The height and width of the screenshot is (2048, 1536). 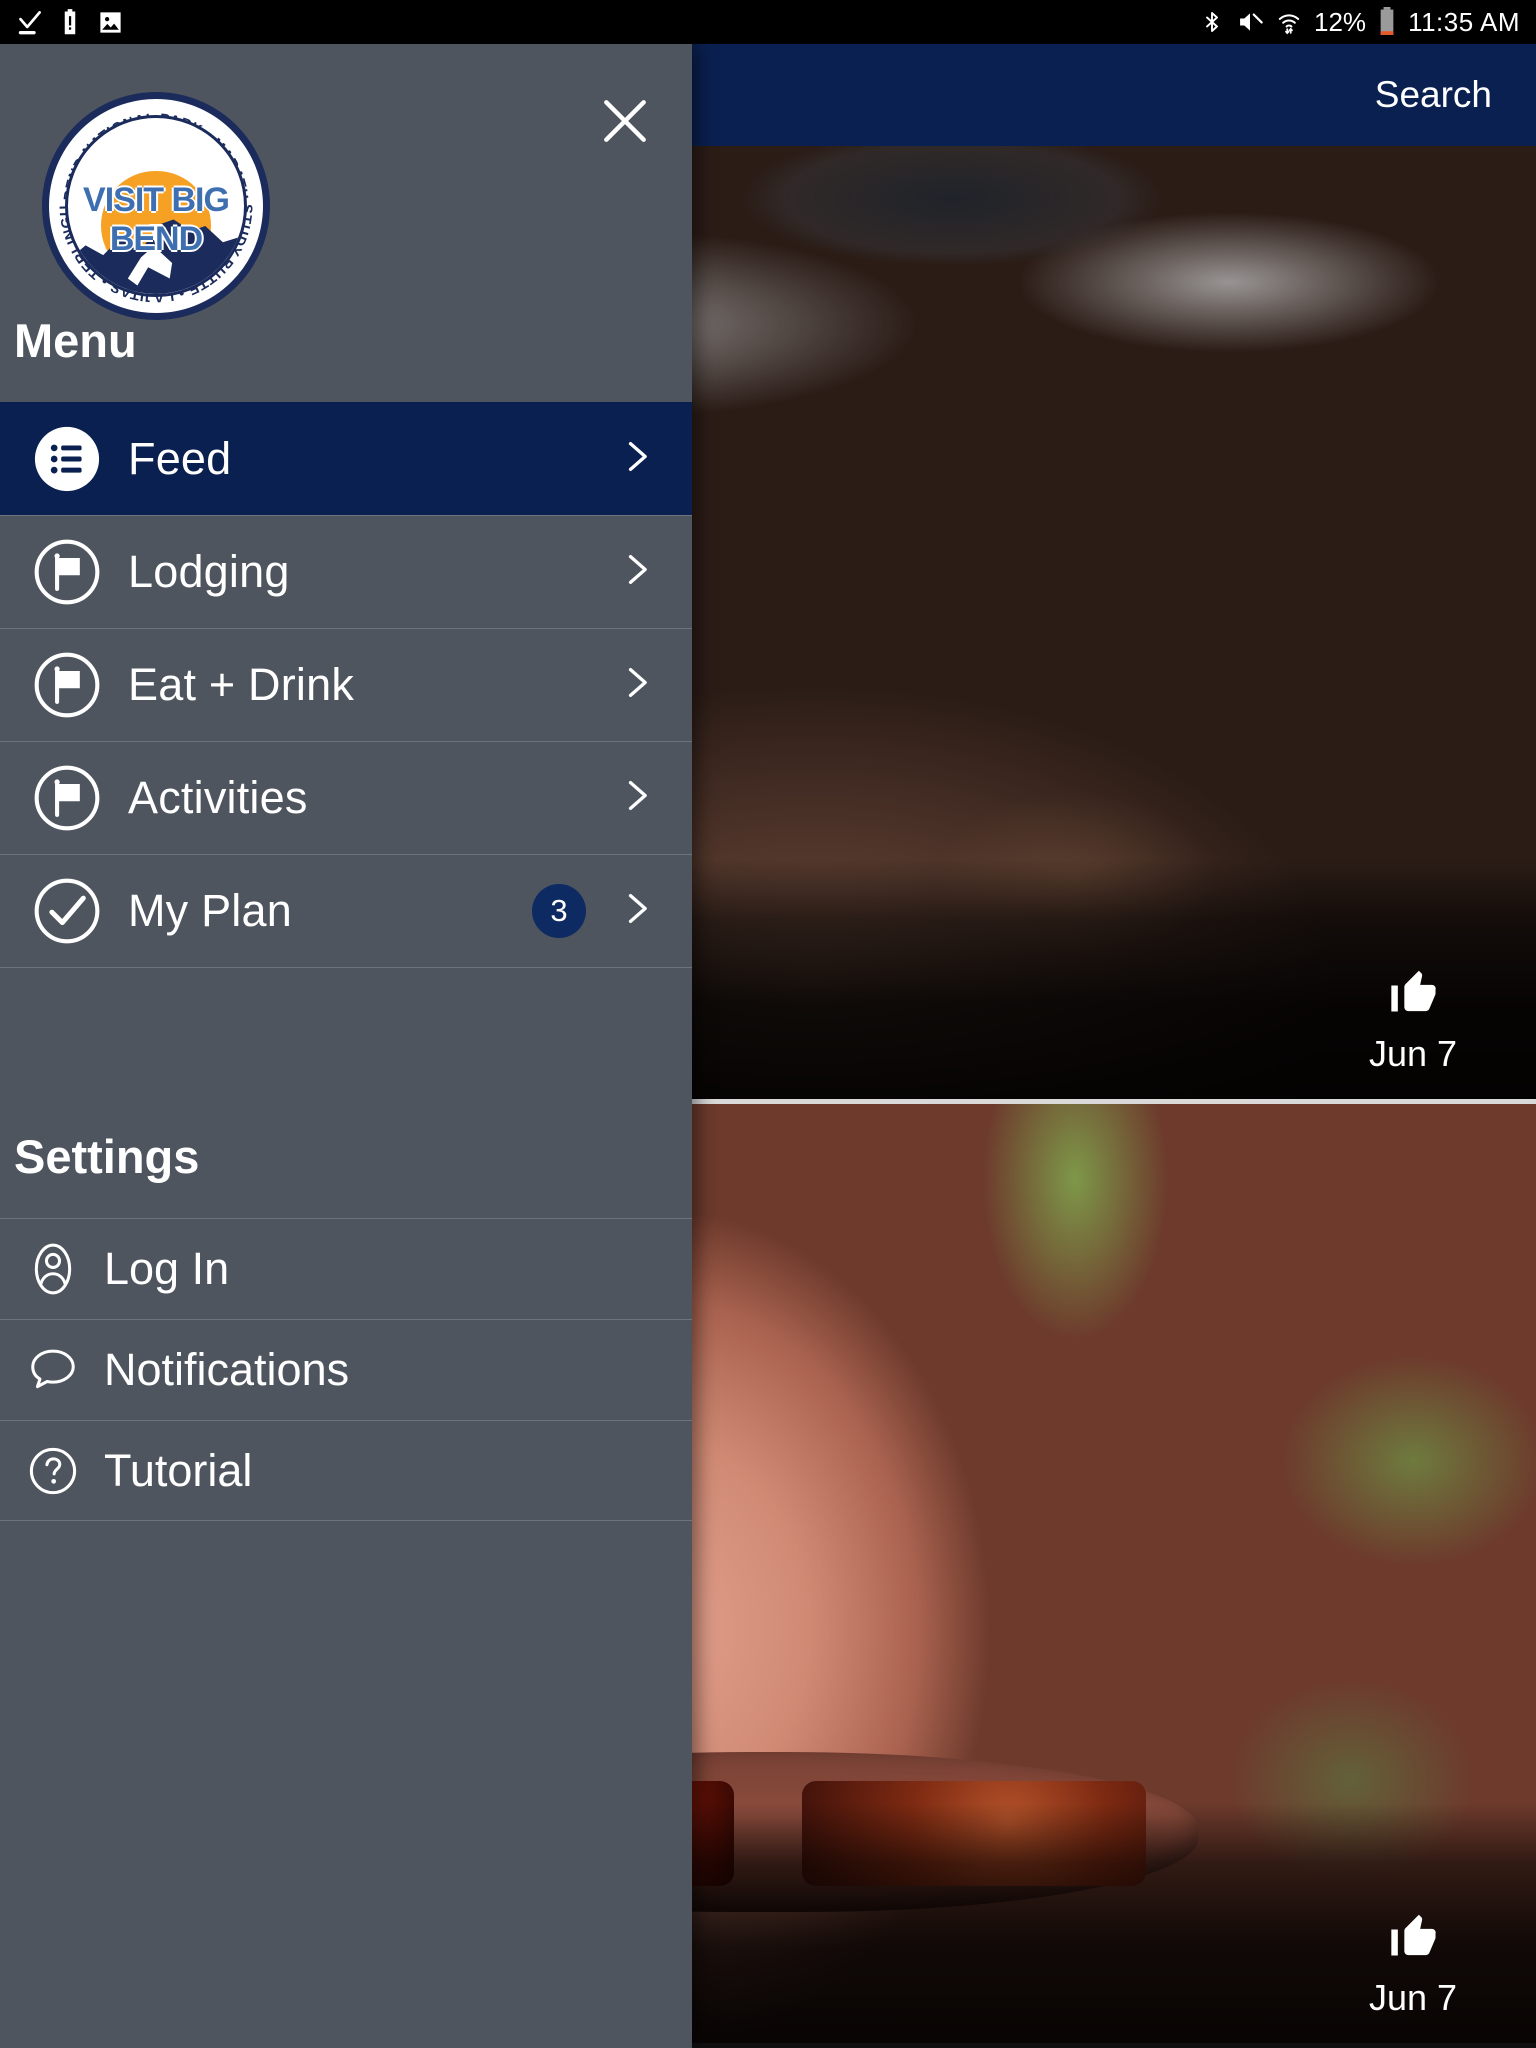 I want to click on battery-icon, so click(x=1387, y=22).